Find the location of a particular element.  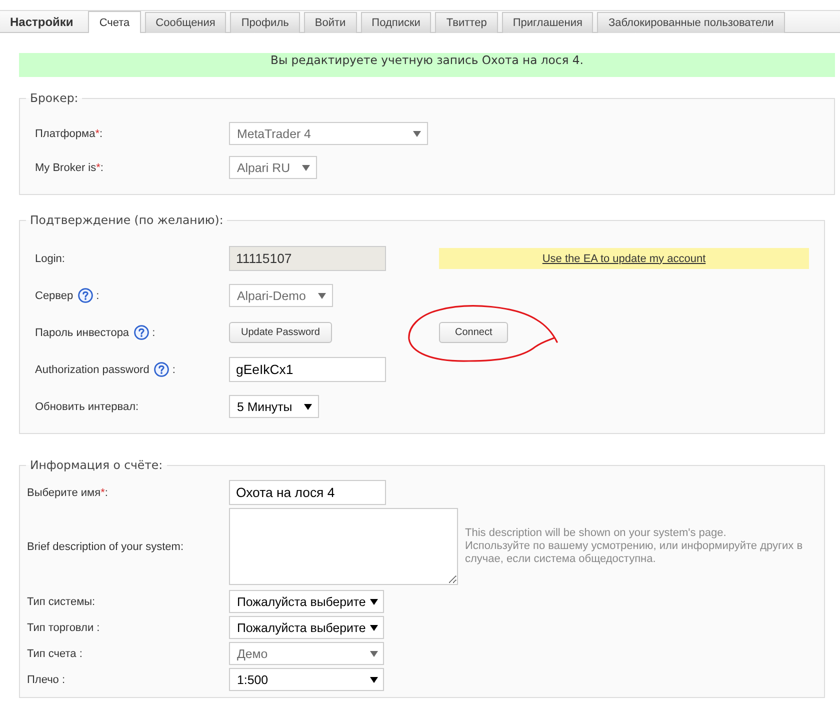

text-field: Охота на лося 4 is located at coordinates (307, 492).